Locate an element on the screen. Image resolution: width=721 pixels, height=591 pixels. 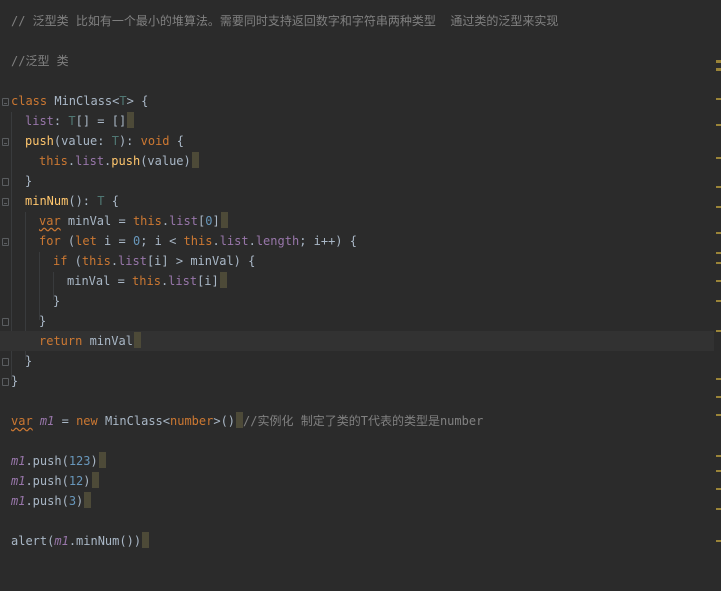
code-line: push(value: T): void { is located at coordinates (357, 141).